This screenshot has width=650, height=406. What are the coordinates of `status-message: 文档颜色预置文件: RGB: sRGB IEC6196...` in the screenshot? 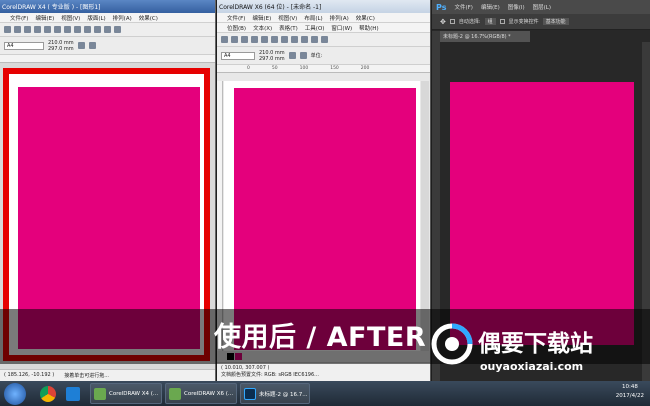 It's located at (270, 375).